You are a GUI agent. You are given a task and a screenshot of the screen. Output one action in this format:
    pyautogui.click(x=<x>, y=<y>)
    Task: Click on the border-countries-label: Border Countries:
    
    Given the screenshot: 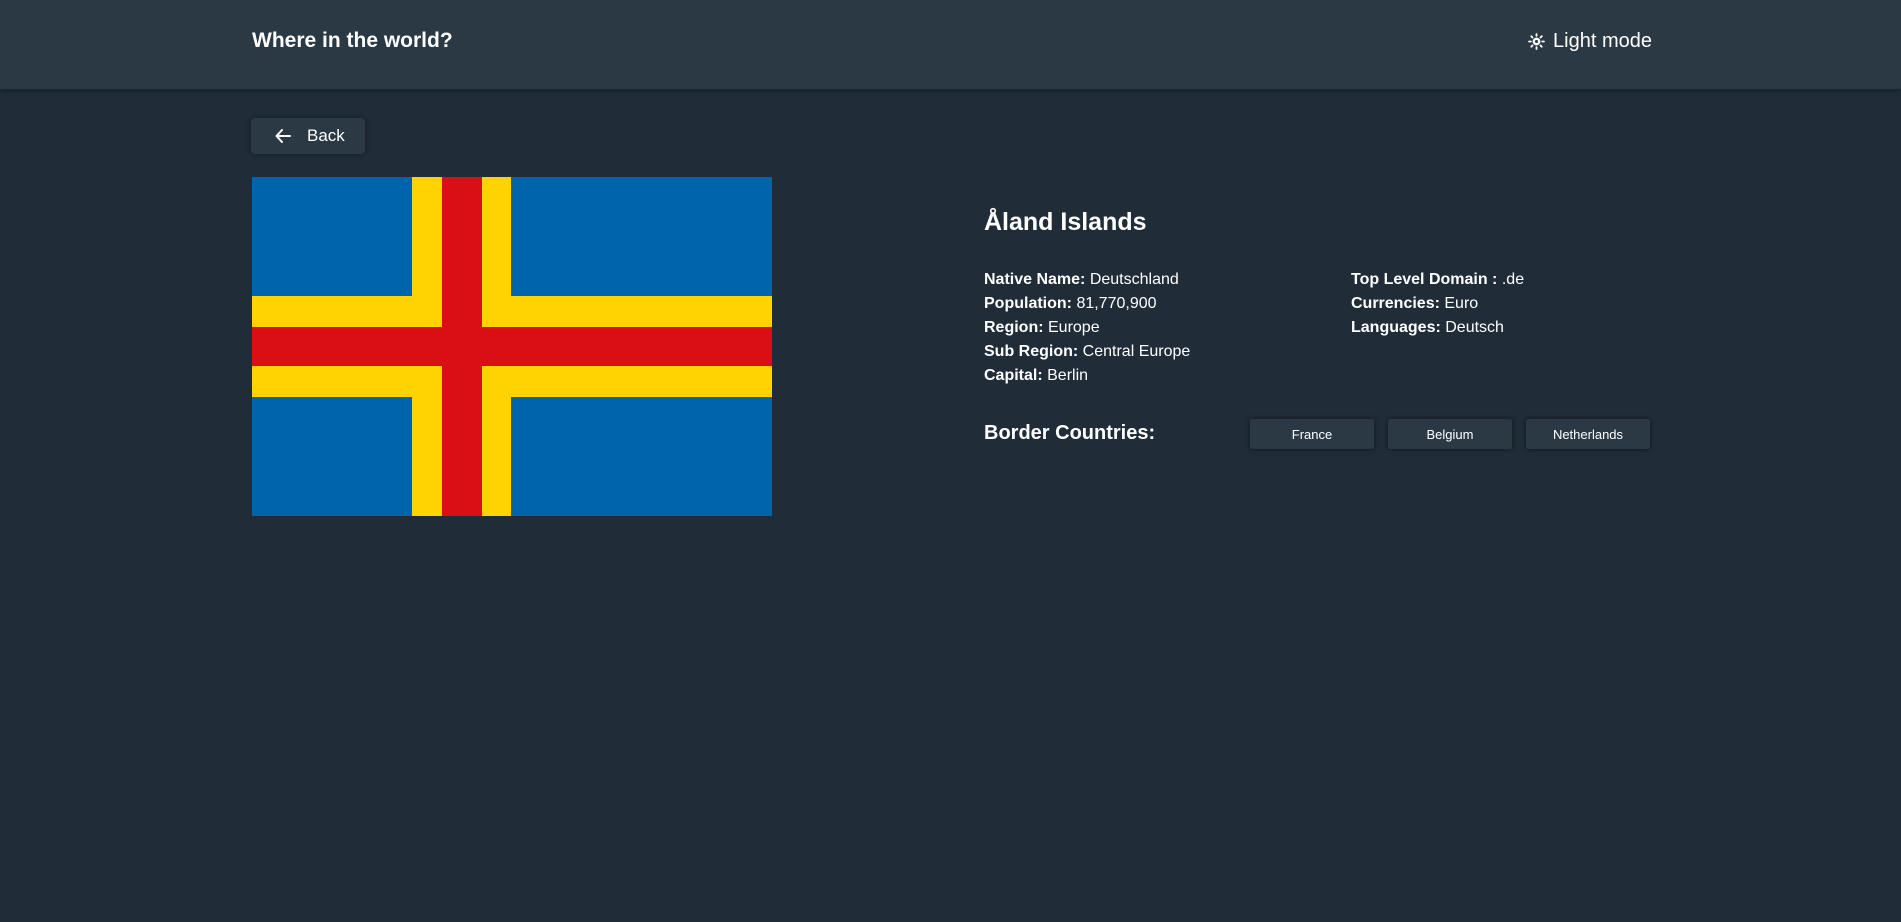 What is the action you would take?
    pyautogui.click(x=1070, y=433)
    